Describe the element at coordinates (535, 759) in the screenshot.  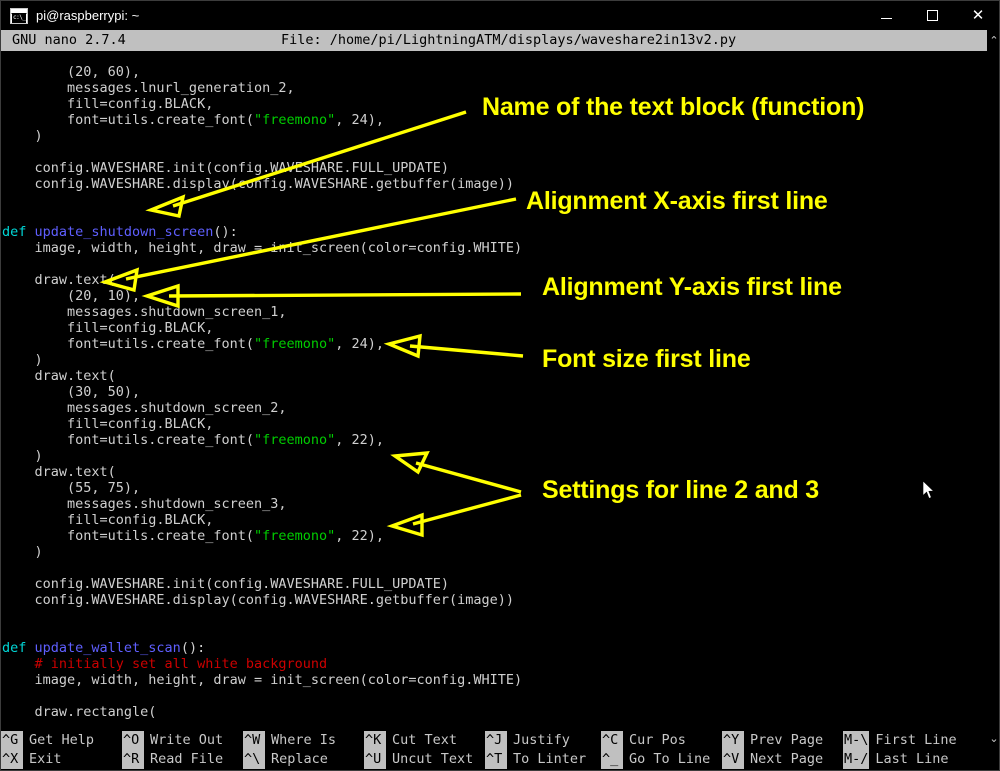
I see `shortcut-item: ^T To Linter` at that location.